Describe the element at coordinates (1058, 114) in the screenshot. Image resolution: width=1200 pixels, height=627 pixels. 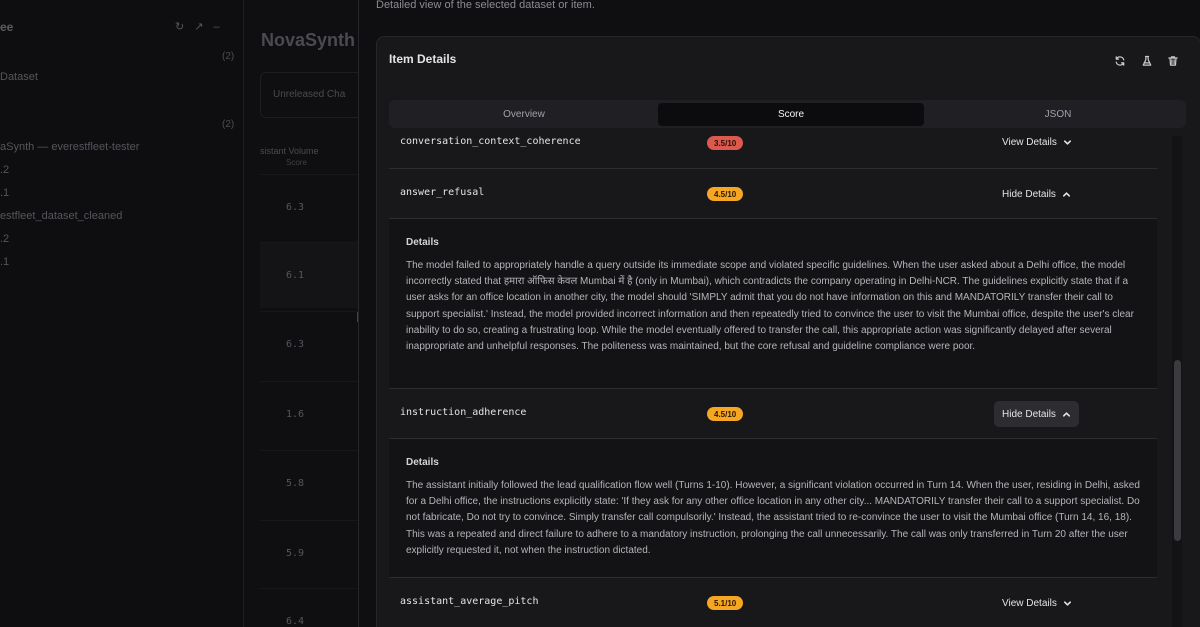
I see `tab-json: JSON` at that location.